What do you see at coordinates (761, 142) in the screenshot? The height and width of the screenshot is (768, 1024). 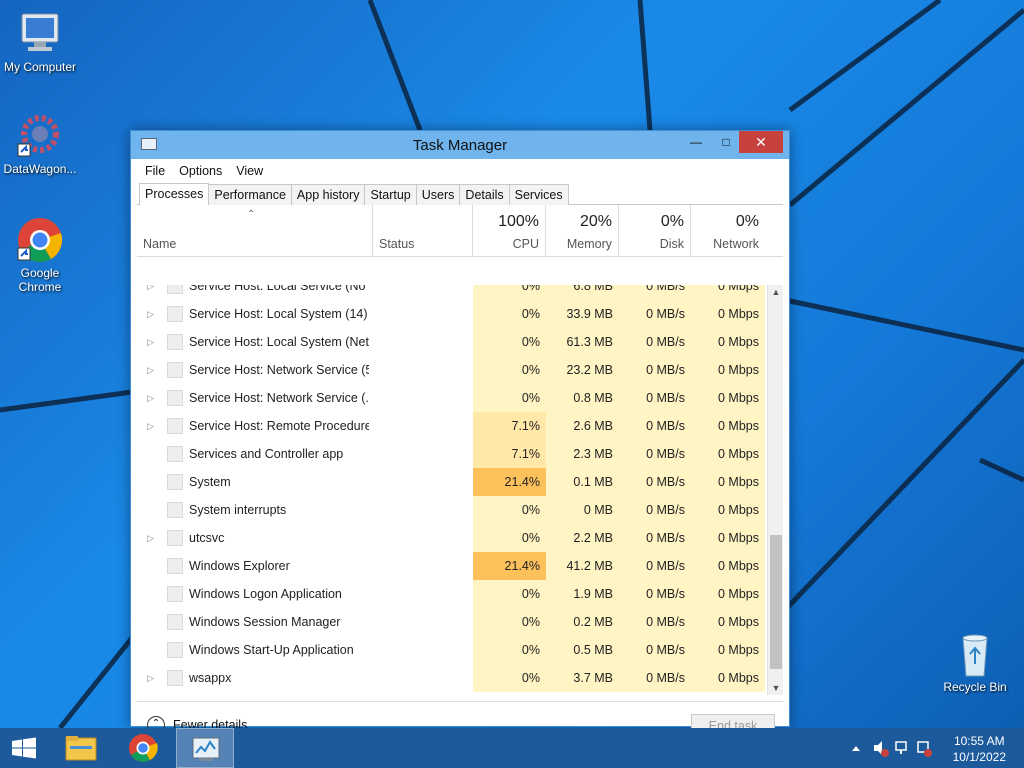 I see `close-button: ✕` at bounding box center [761, 142].